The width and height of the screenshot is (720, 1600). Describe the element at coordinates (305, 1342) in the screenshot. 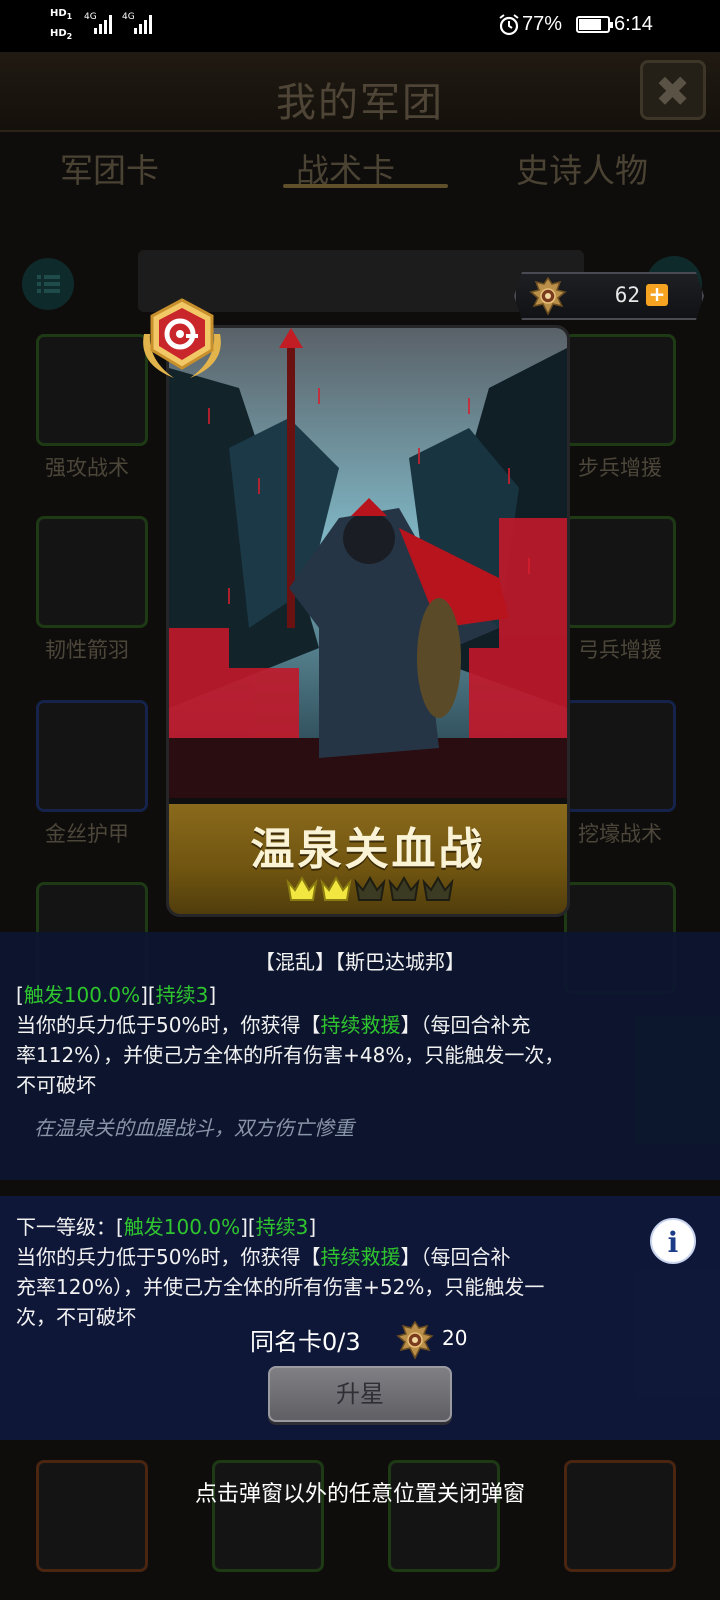

I see `duplicate-card-count: 同名卡0/3` at that location.